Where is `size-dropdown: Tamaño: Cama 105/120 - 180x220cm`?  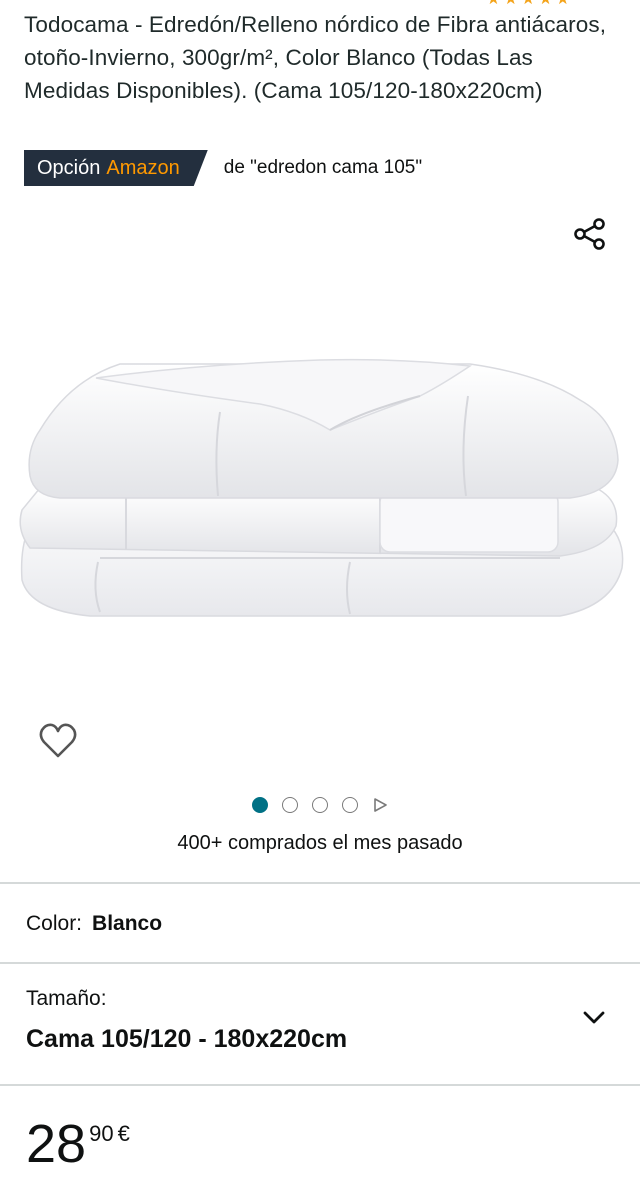
size-dropdown: Tamaño: Cama 105/120 - 180x220cm is located at coordinates (320, 1025).